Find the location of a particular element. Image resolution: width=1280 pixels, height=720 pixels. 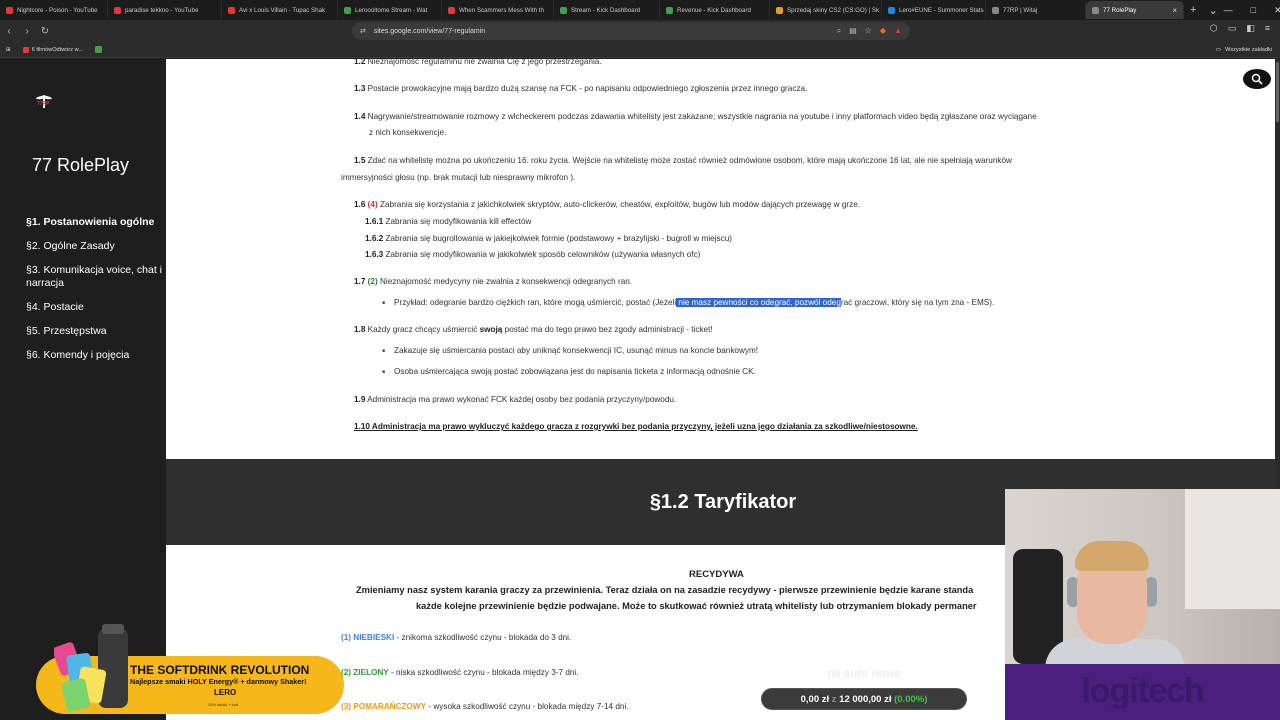

browser-tab: Sprzedaj skiny CS2 (CS:GO) | Sk is located at coordinates (826, 10).